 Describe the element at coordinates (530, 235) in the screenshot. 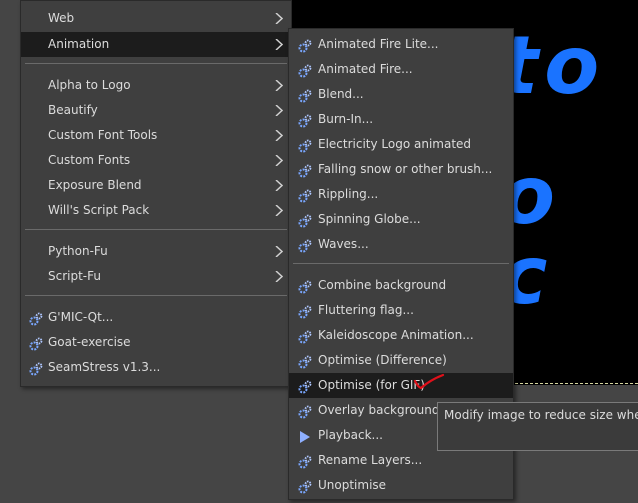

I see `canvas-logo-line-2: o c` at that location.